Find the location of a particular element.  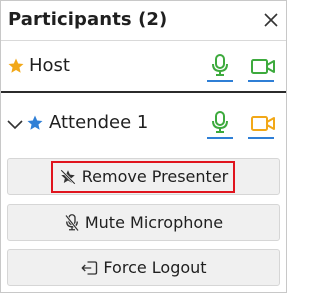

close-icon is located at coordinates (271, 20).